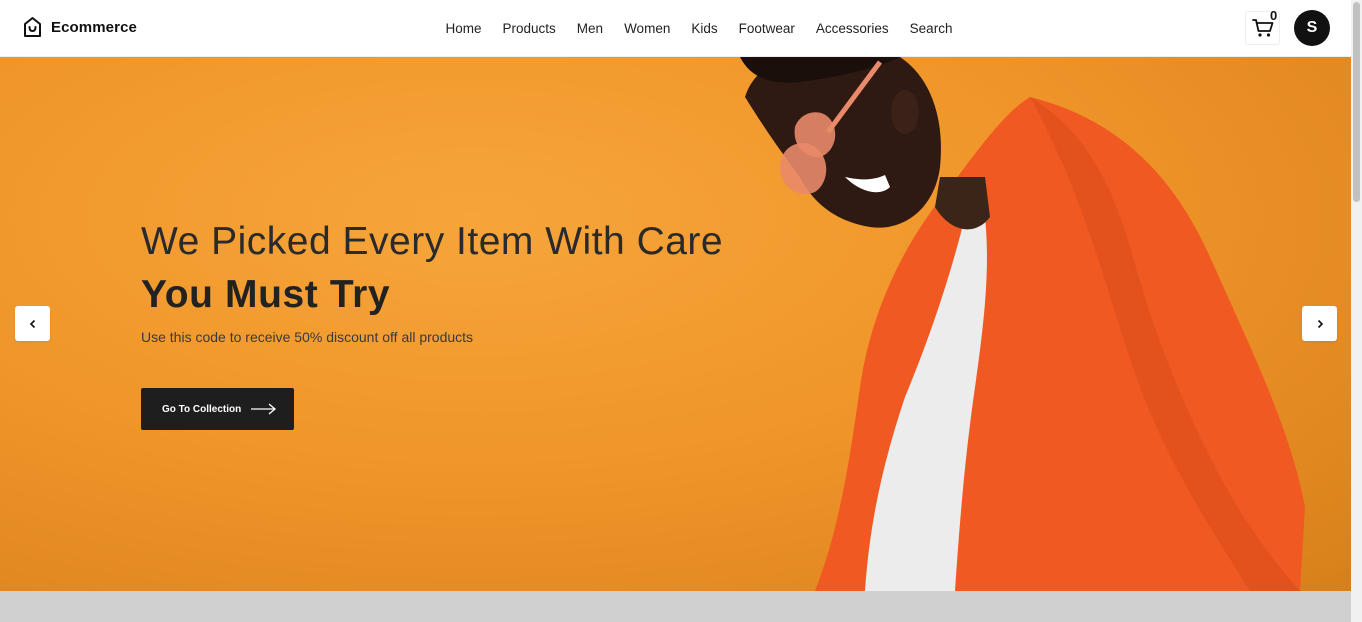 This screenshot has height=622, width=1362. I want to click on nav-item-search: Search, so click(931, 28).